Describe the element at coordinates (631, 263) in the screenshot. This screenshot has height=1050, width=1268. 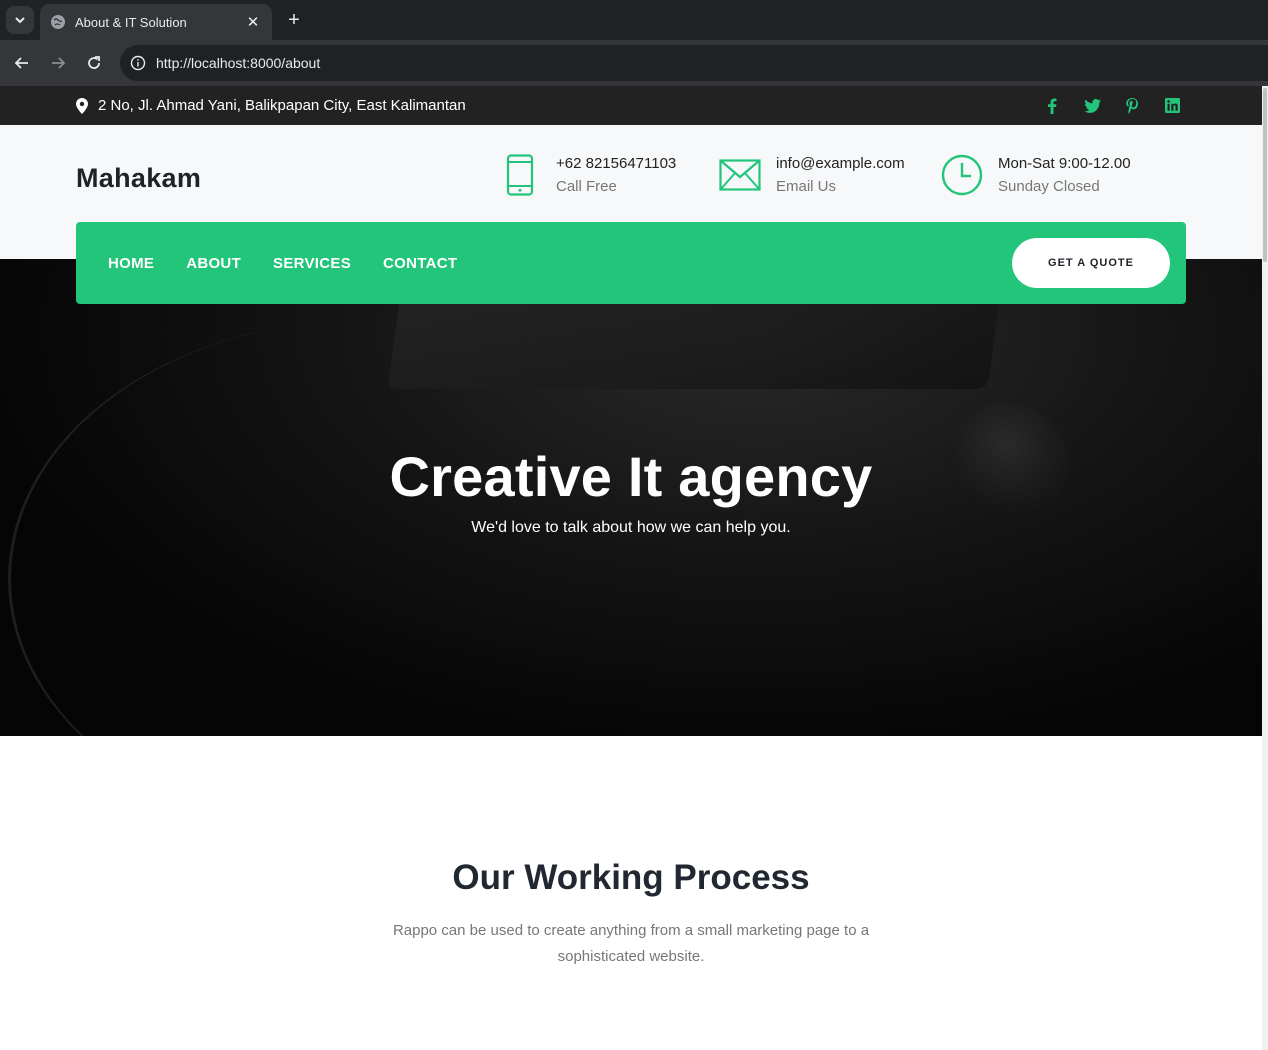
I see `main-navbar: HOME ABOUT SERVICES CONTACT GET A QUOTE` at that location.